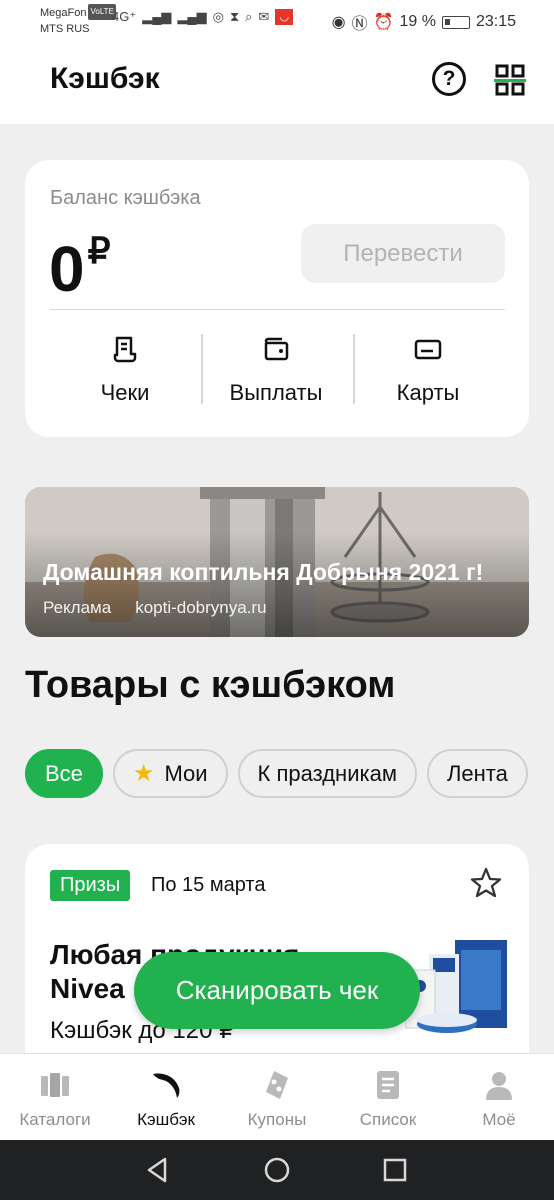  I want to click on cashback-icon, so click(166, 1085).